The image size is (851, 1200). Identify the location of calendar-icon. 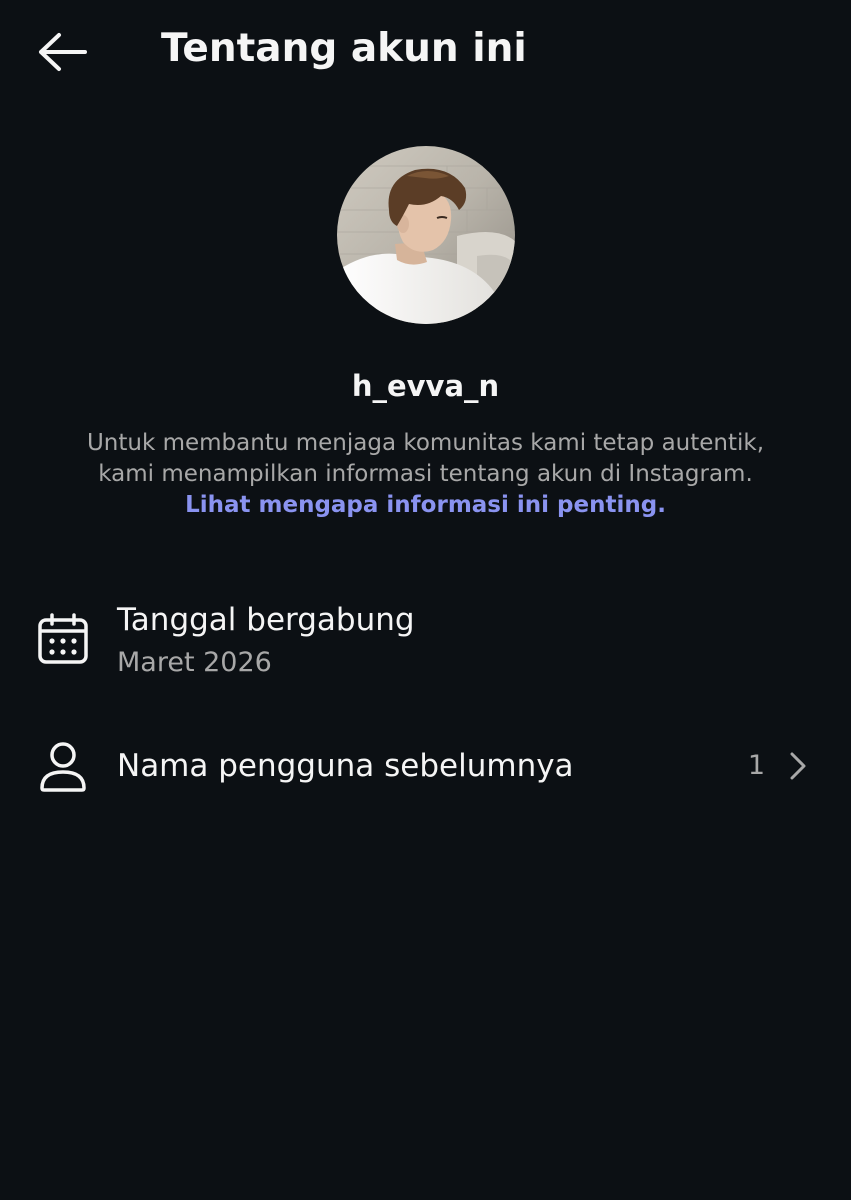
(63, 638).